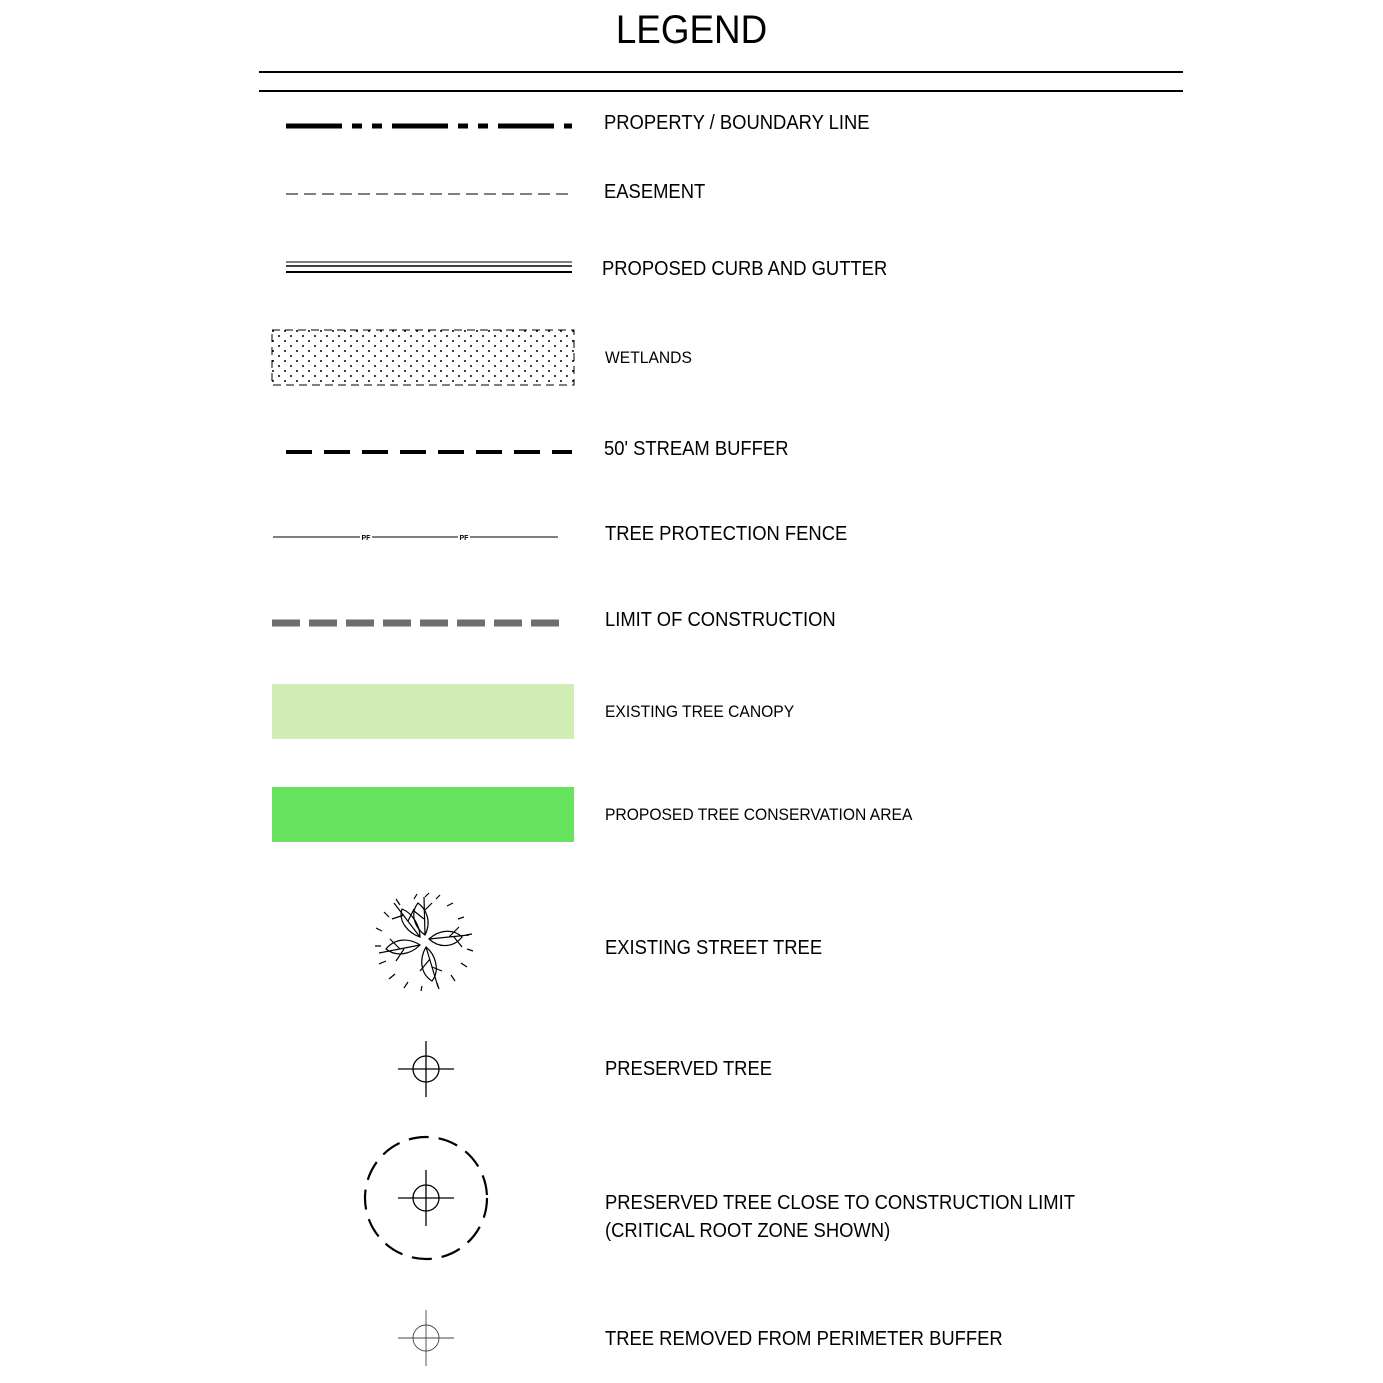 The height and width of the screenshot is (1383, 1383). I want to click on fence-marker-2: PF, so click(465, 538).